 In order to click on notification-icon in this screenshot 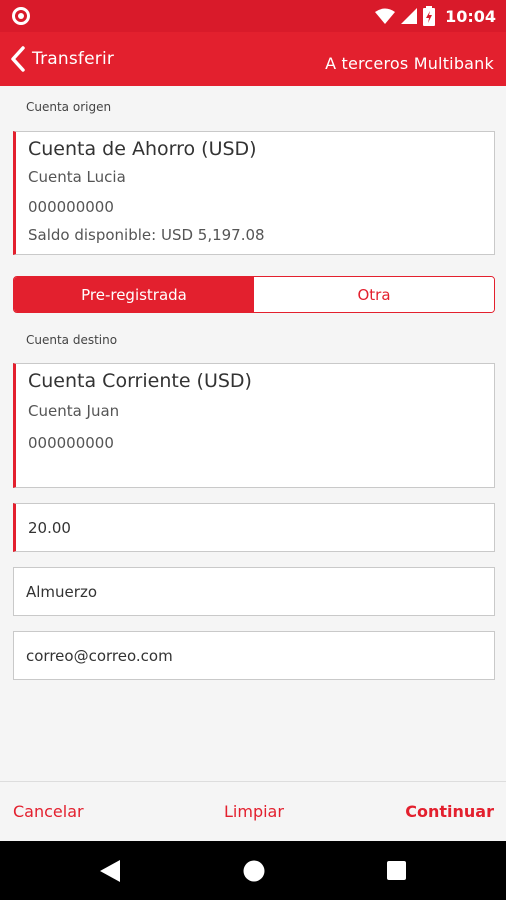, I will do `click(21, 16)`.